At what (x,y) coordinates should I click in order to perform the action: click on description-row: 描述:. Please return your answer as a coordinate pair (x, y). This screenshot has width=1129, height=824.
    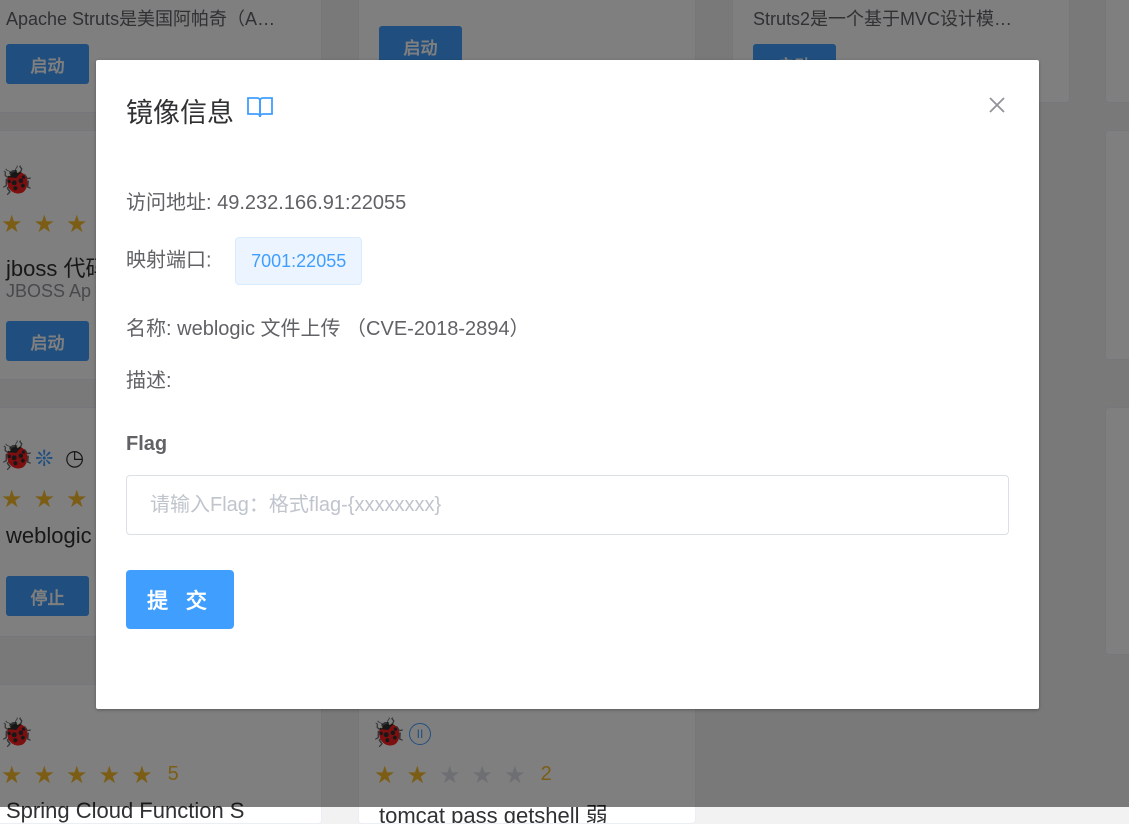
    Looking at the image, I should click on (149, 378).